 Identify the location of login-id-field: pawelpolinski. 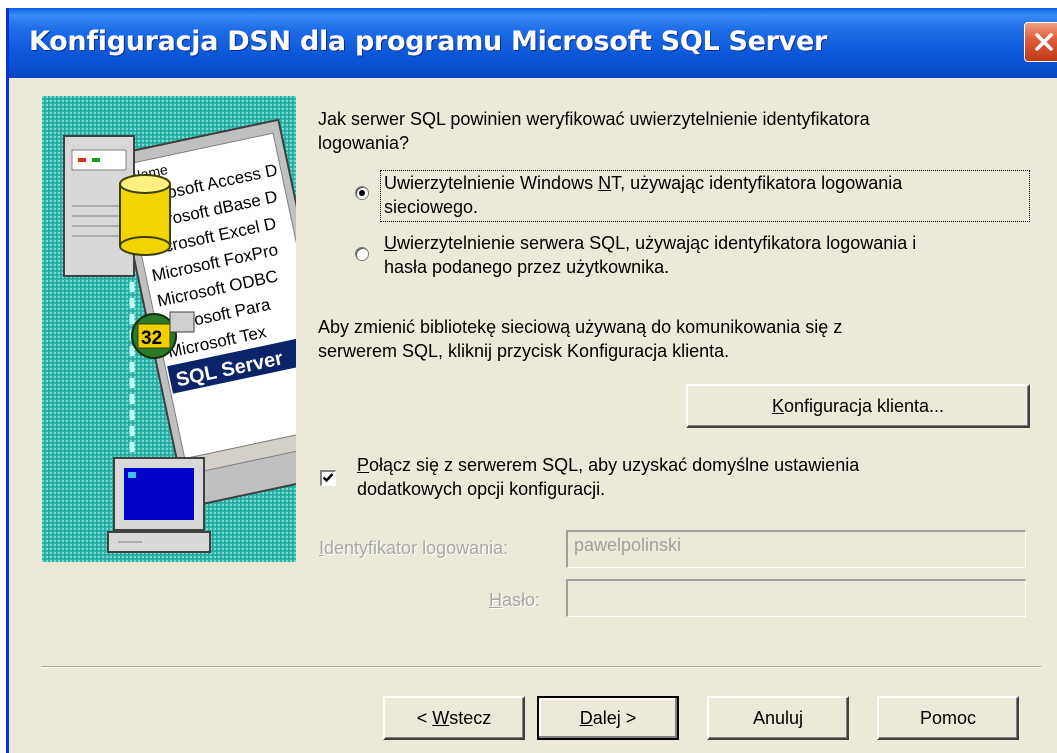
(796, 549).